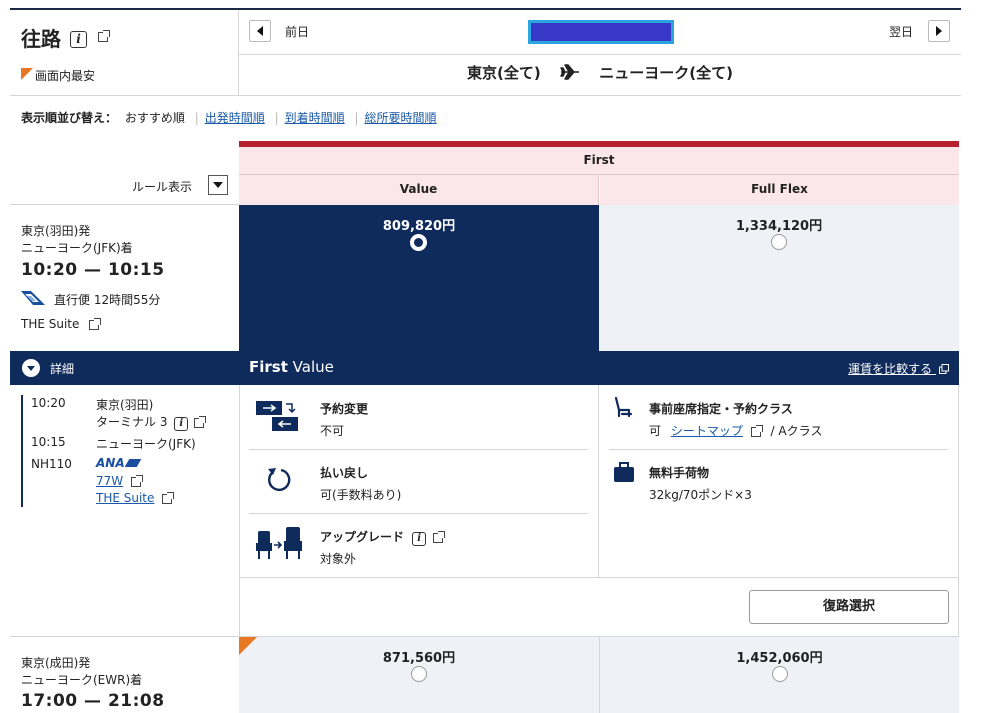 This screenshot has height=713, width=982. I want to click on flight2-arrival: ニューヨーク(EWR)着, so click(82, 680).